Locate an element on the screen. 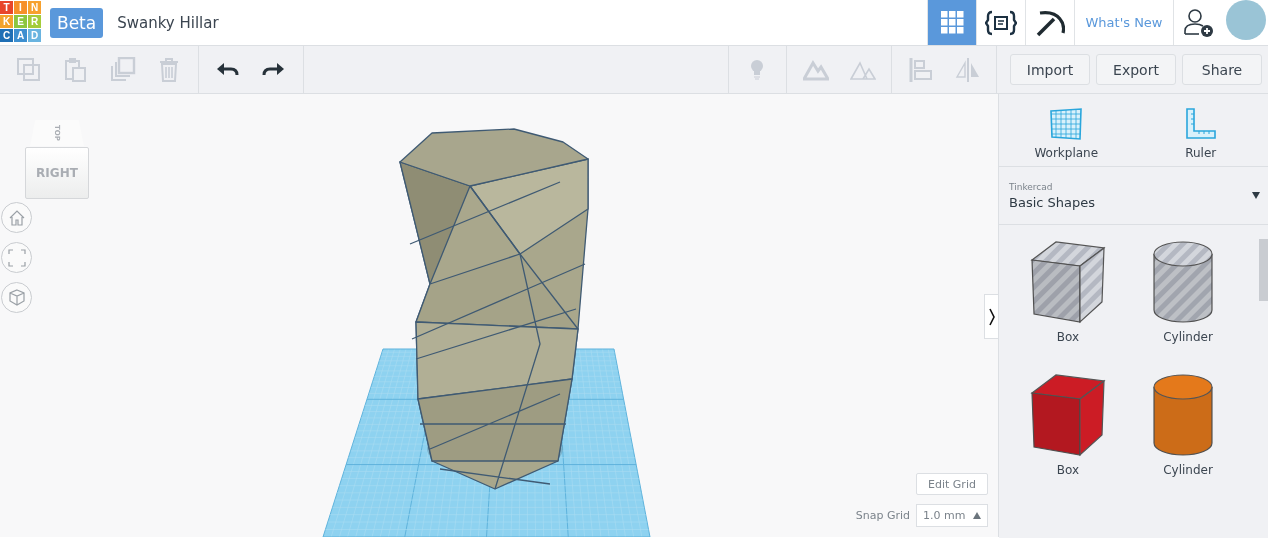  shape-library-dropdown: Tinkercad Basic Shapes is located at coordinates (1133, 196).